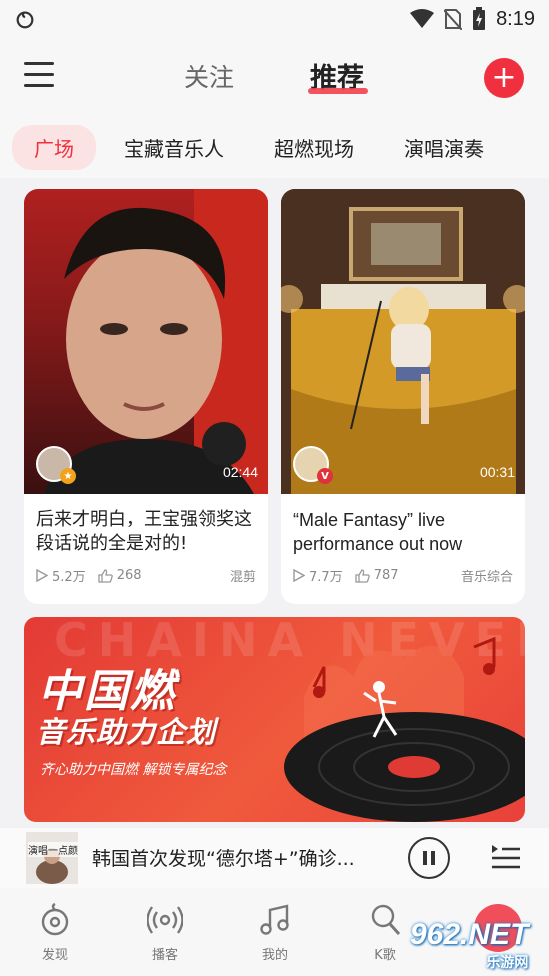 The height and width of the screenshot is (976, 549). What do you see at coordinates (425, 858) in the screenshot?
I see `pause-icon` at bounding box center [425, 858].